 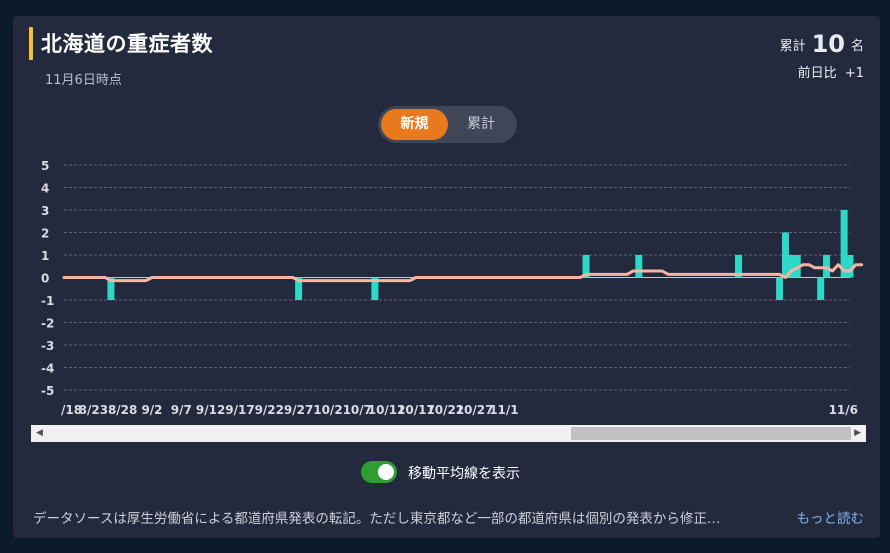 I want to click on x-tick-label: 10/2, so click(x=327, y=409).